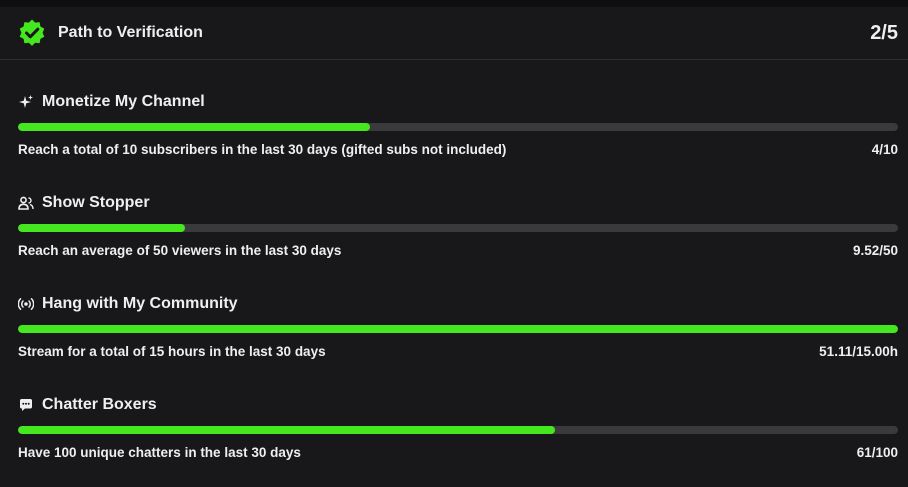 The height and width of the screenshot is (487, 908). Describe the element at coordinates (123, 101) in the screenshot. I see `requirement-title: Monetize My Channel` at that location.